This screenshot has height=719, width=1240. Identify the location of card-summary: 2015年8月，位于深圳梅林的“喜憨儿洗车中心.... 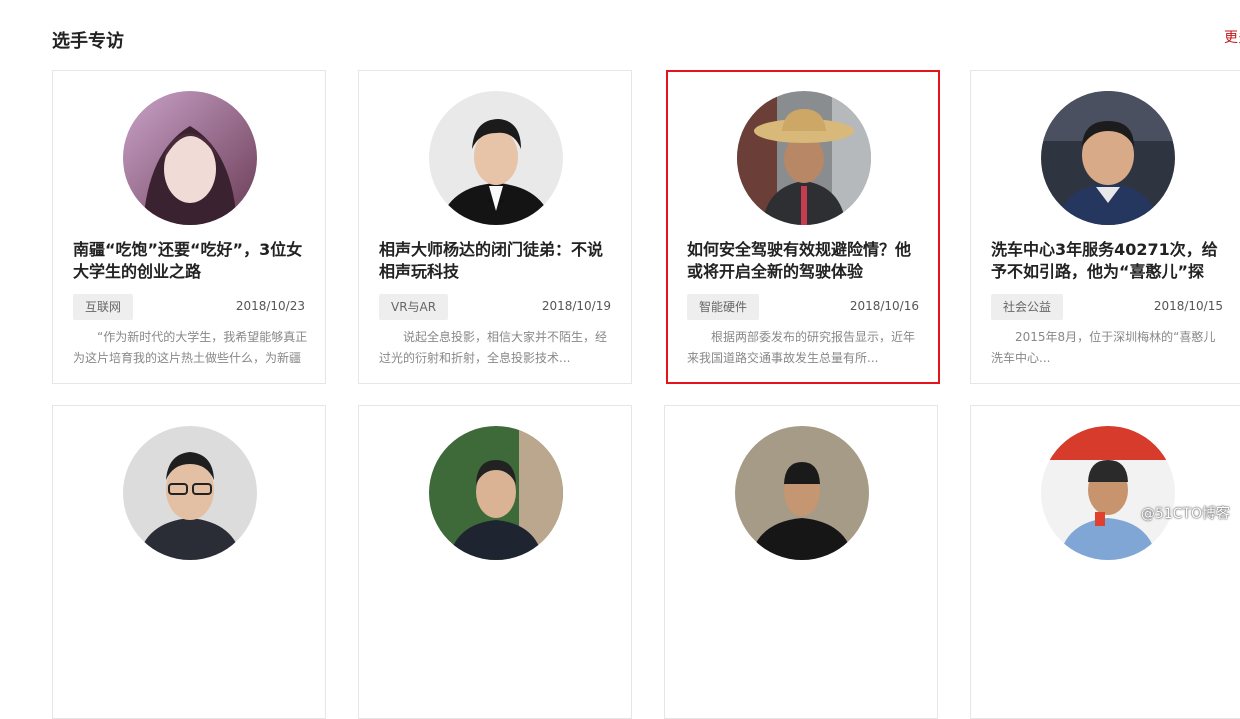
(1103, 347).